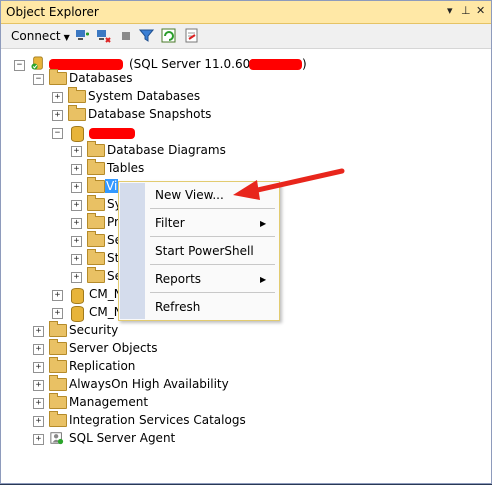 The height and width of the screenshot is (485, 492). Describe the element at coordinates (132, 251) in the screenshot. I see `context-menu-gutter` at that location.